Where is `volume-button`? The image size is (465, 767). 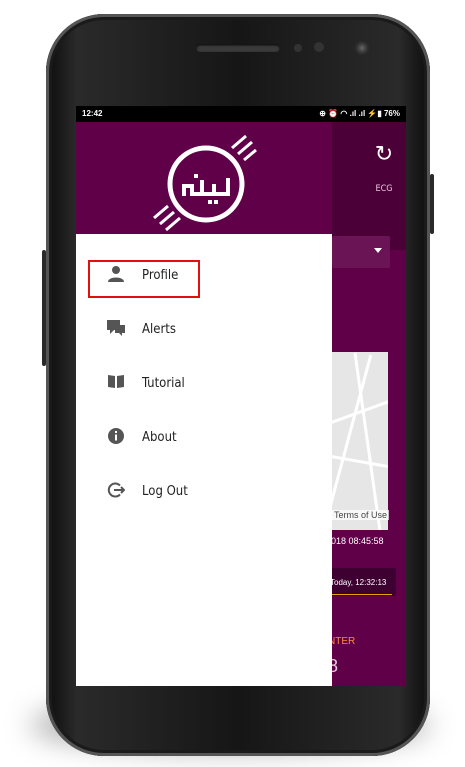
volume-button is located at coordinates (44, 308).